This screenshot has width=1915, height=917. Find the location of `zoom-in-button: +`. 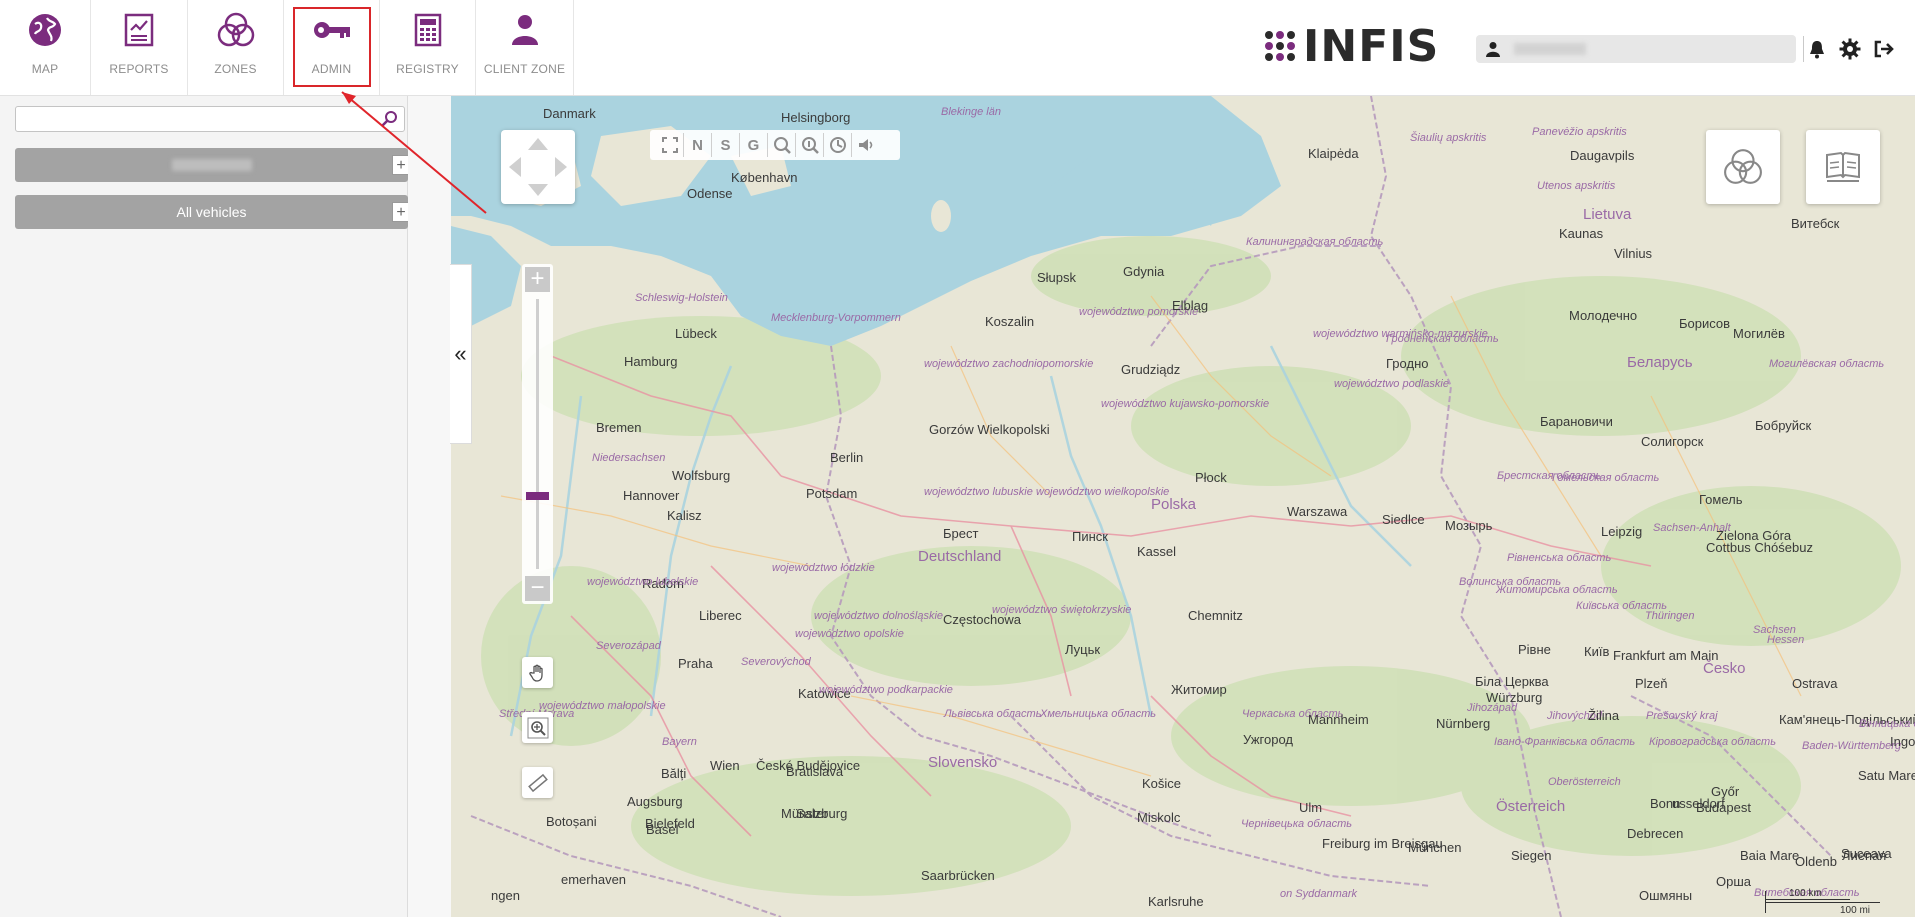

zoom-in-button: + is located at coordinates (537, 279).